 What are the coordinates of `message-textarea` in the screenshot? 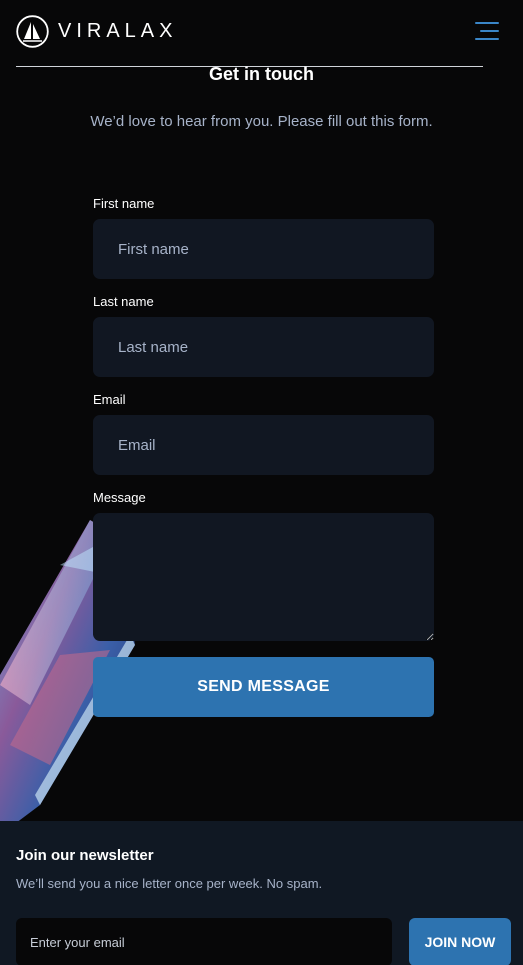 It's located at (263, 577).